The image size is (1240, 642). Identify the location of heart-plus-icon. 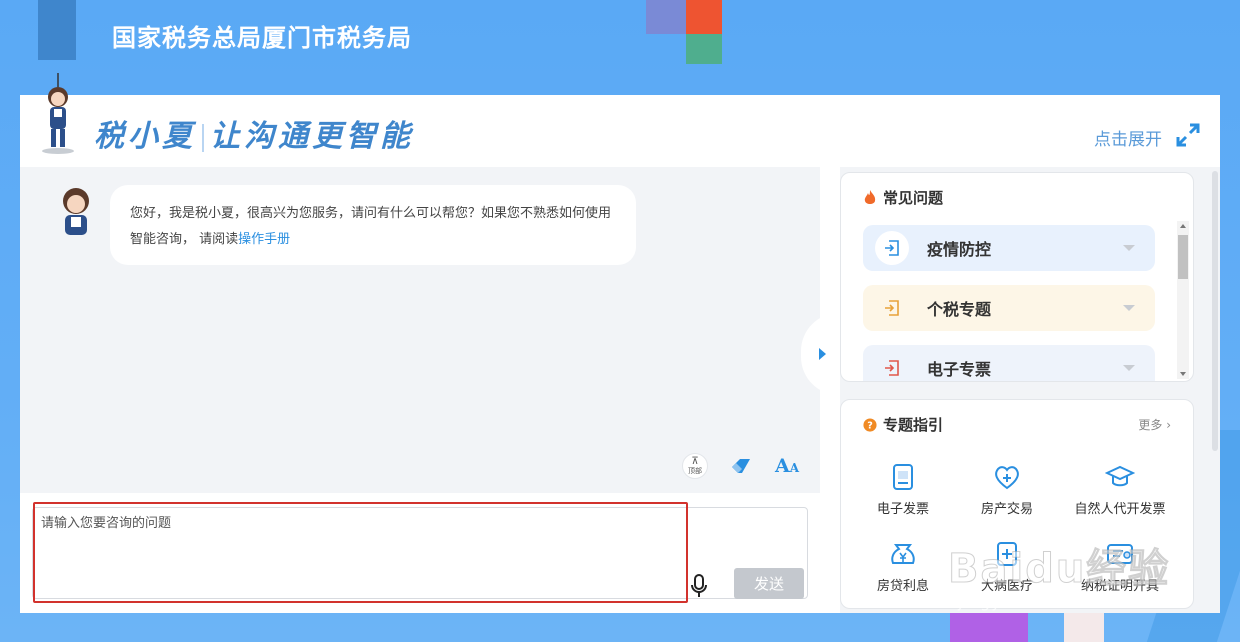
(1007, 478).